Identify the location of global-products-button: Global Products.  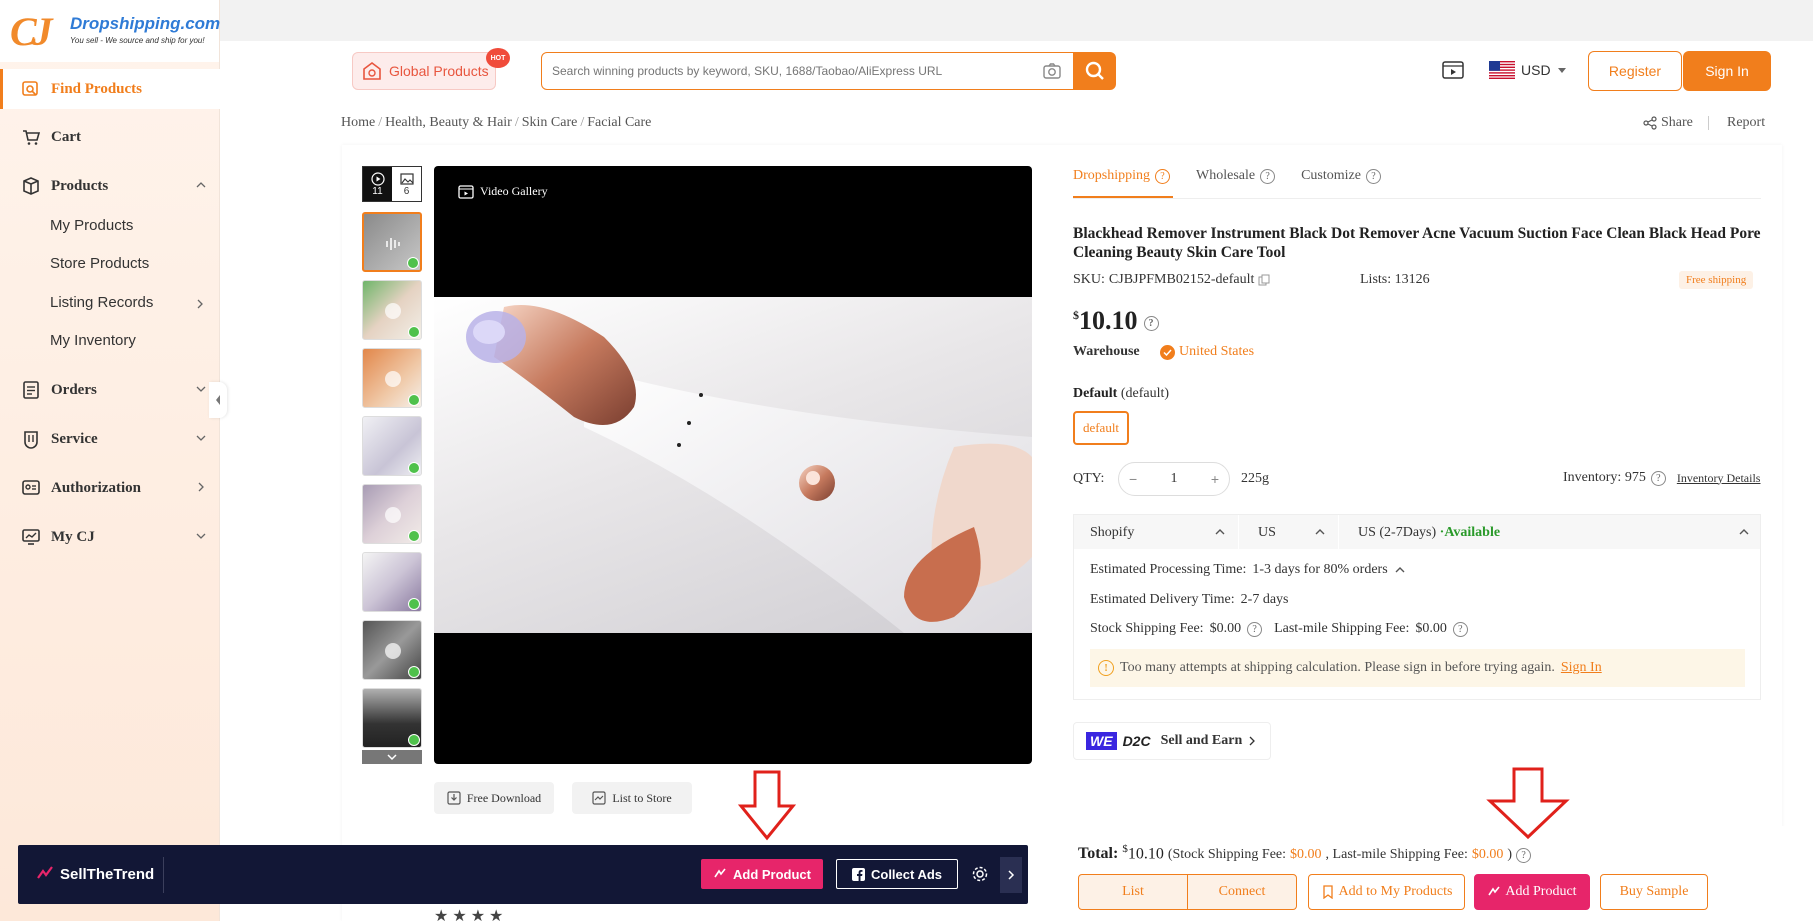
(424, 71).